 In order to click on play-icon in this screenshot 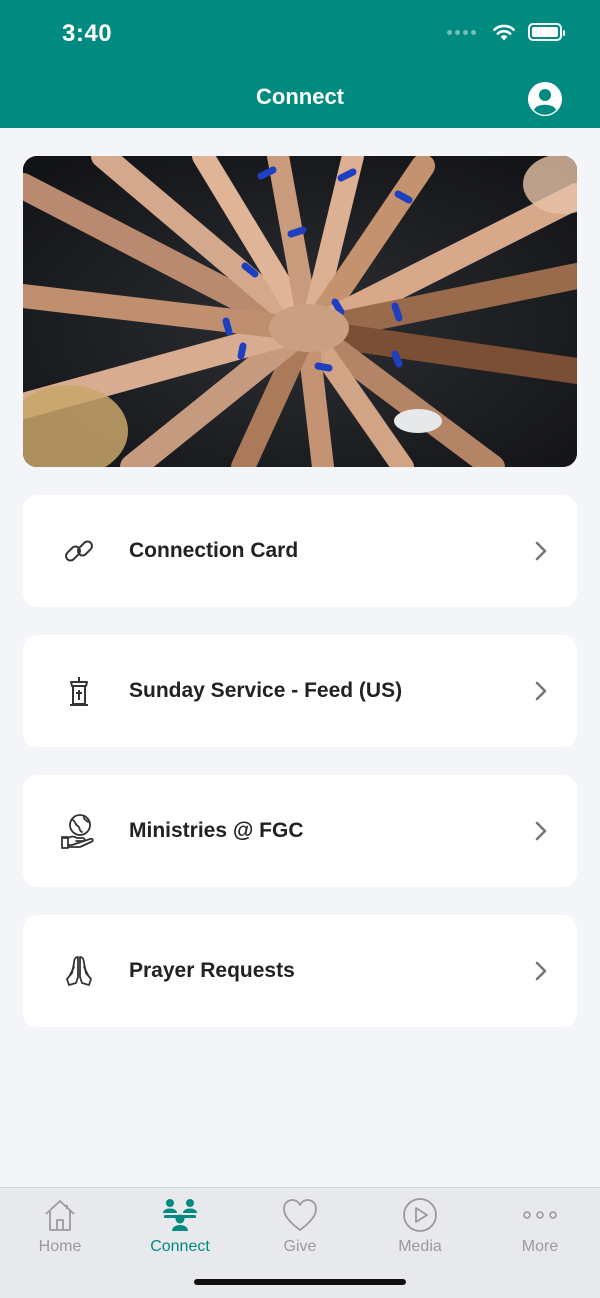, I will do `click(420, 1215)`.